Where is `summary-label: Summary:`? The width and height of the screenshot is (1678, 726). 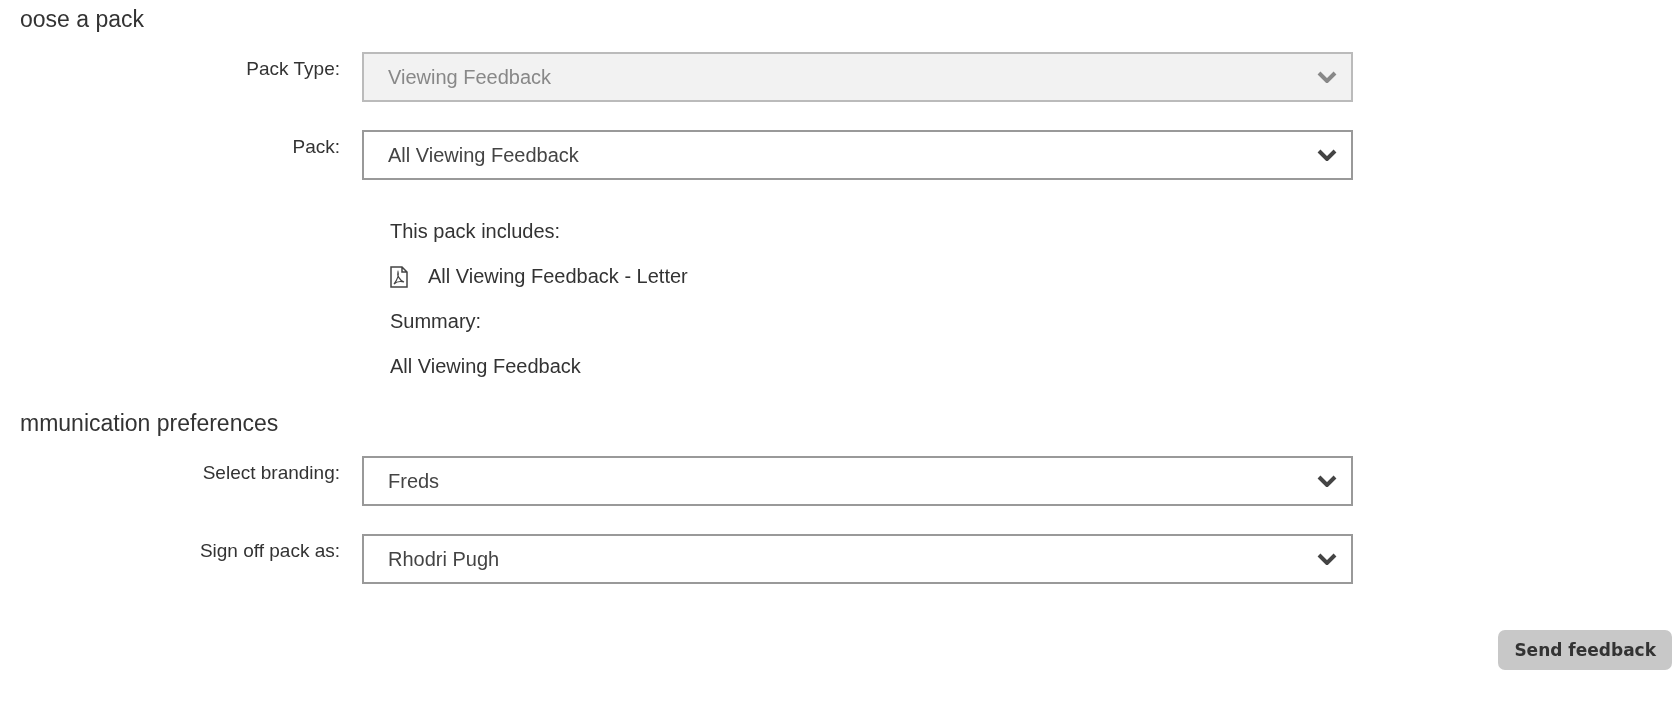
summary-label: Summary: is located at coordinates (436, 321).